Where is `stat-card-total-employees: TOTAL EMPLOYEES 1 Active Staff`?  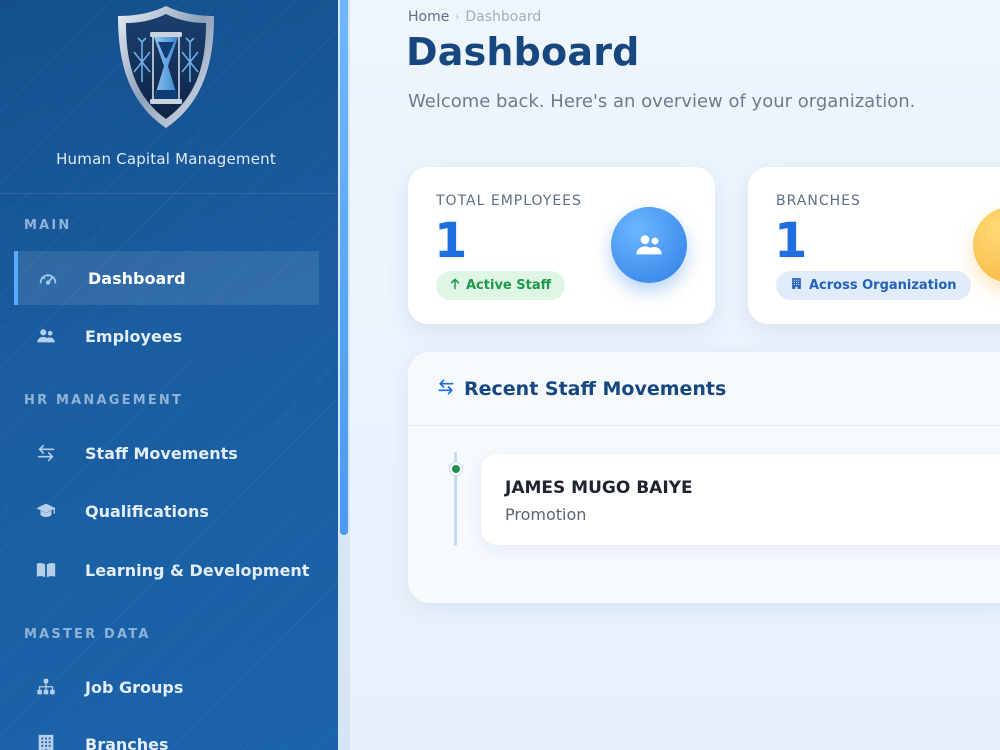
stat-card-total-employees: TOTAL EMPLOYEES 1 Active Staff is located at coordinates (561, 245).